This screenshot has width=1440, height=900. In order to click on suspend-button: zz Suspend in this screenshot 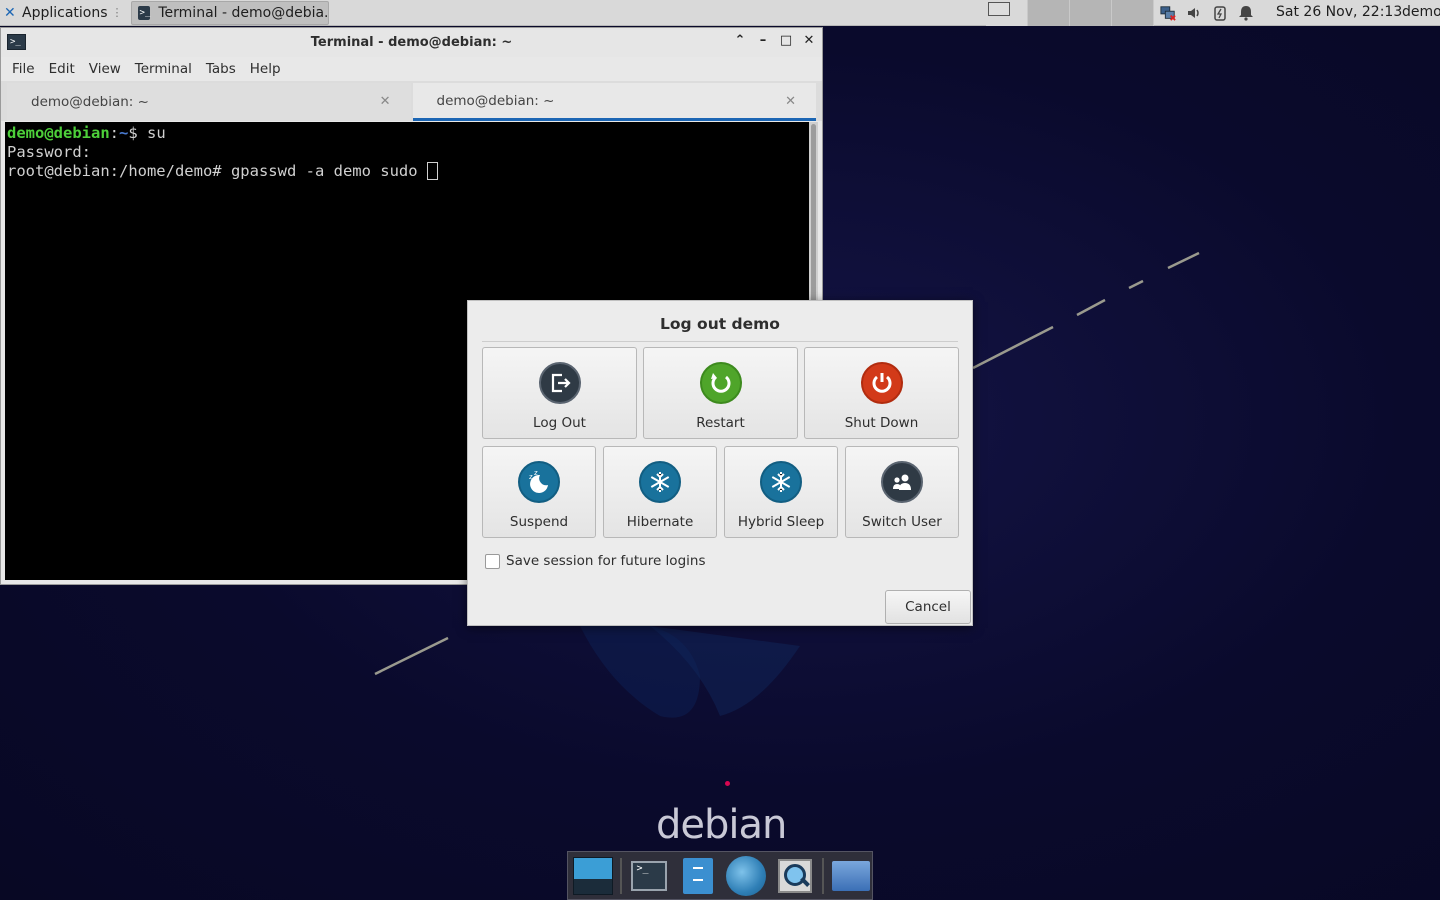, I will do `click(539, 492)`.